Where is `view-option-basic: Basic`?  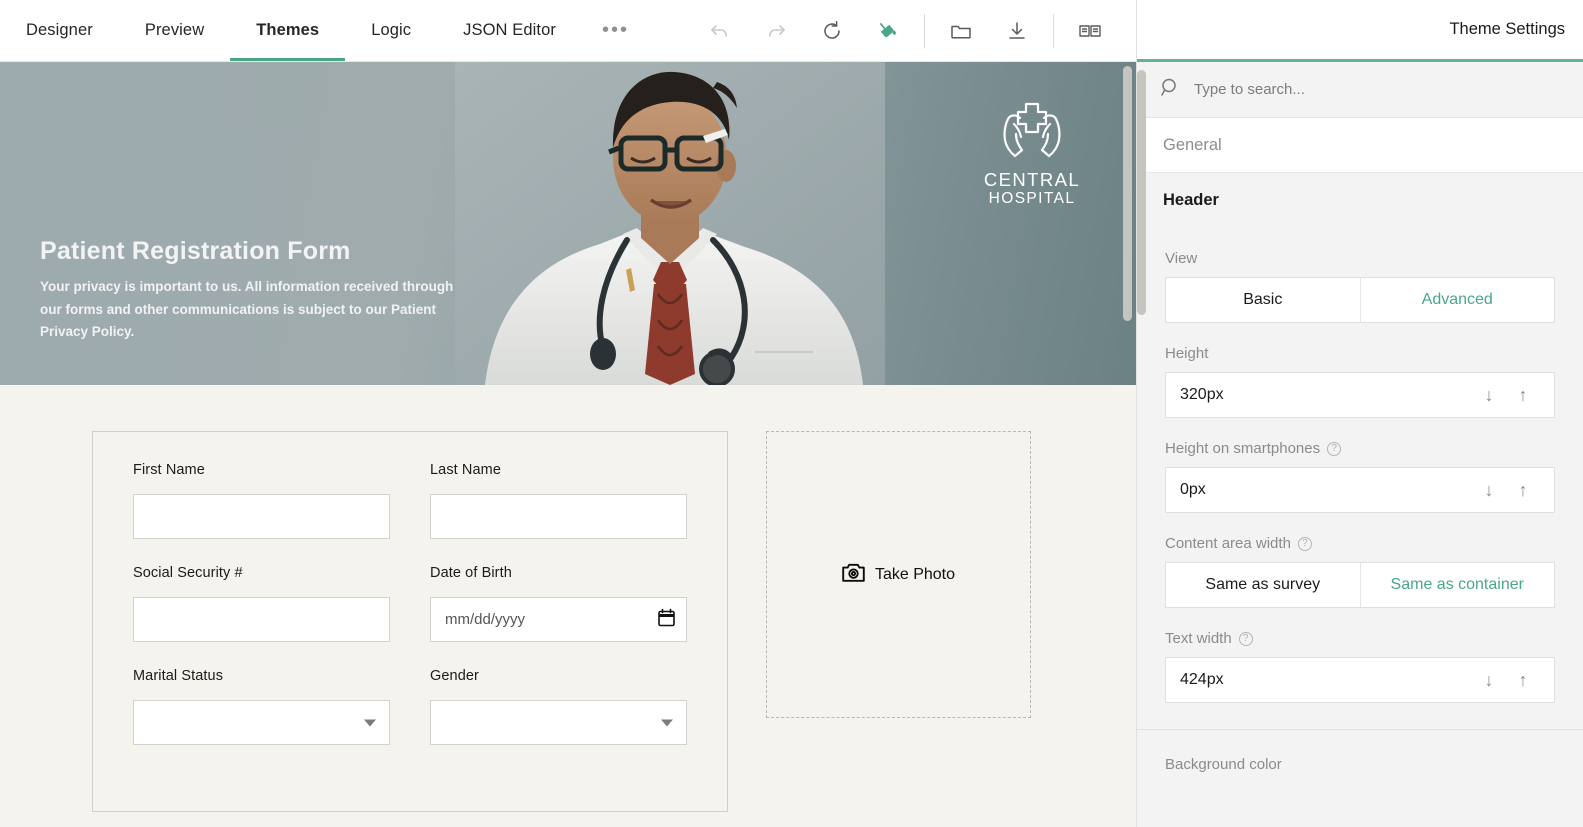
view-option-basic: Basic is located at coordinates (1263, 300).